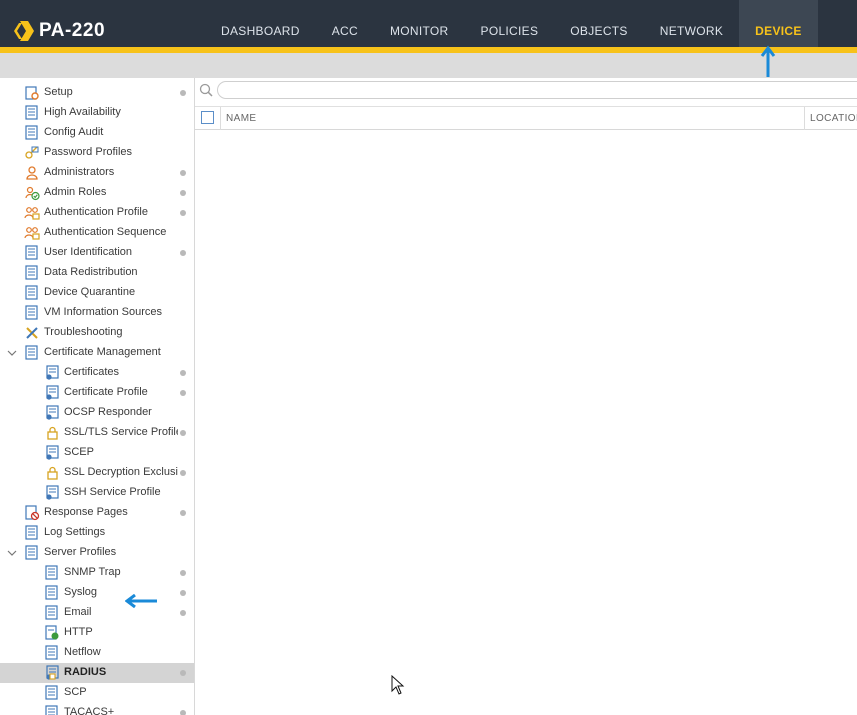 This screenshot has height=715, width=857. I want to click on sidebar-item-scep: SCEP, so click(97, 453).